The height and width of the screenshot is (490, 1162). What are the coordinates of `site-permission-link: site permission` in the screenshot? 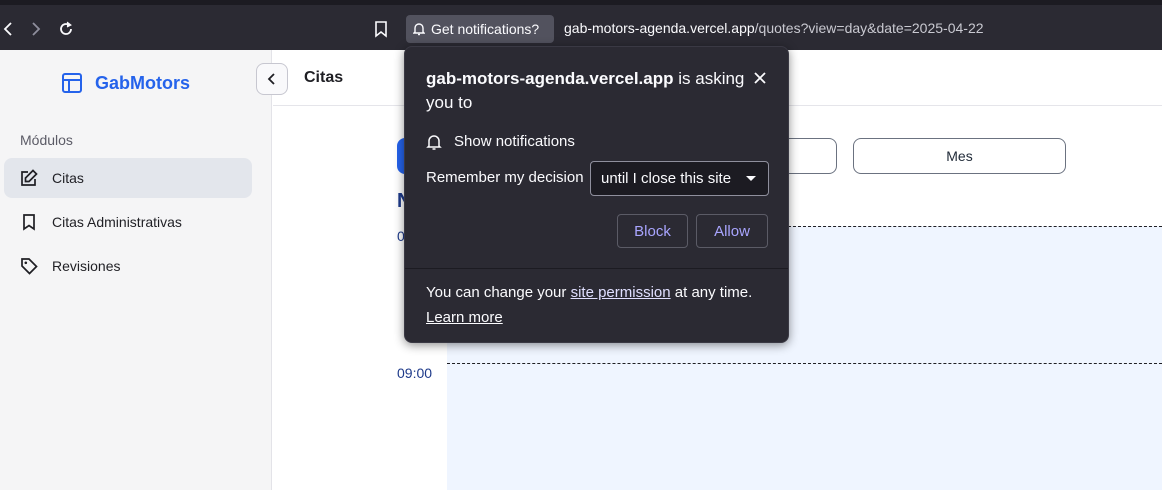 It's located at (621, 292).